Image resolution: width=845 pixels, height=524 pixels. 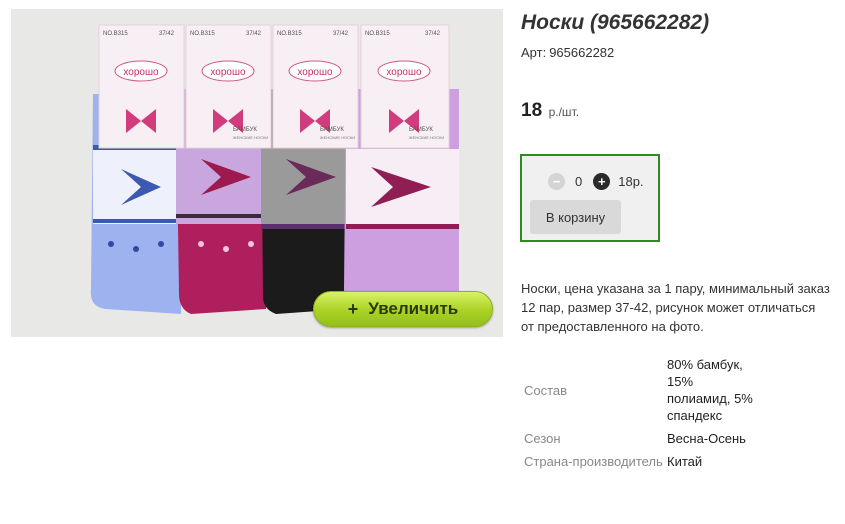 I want to click on spec-name: Страна-производитель, so click(x=593, y=461).